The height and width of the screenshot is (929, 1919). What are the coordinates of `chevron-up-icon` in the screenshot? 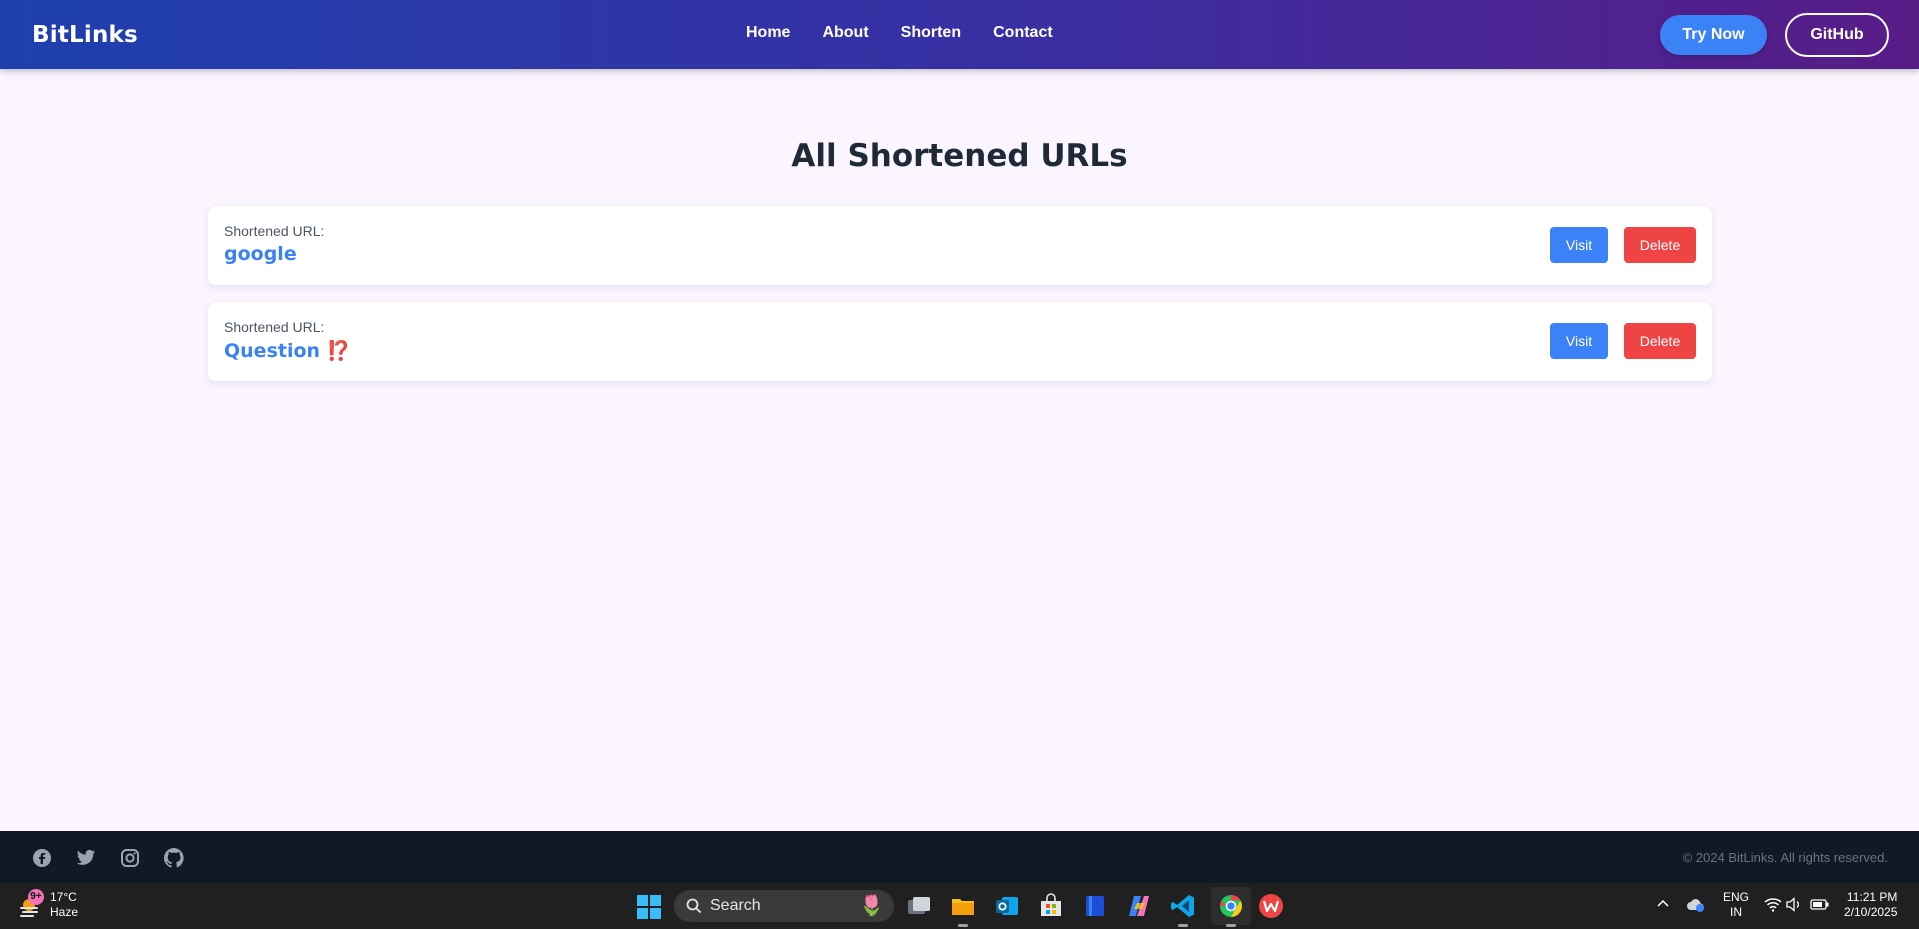 It's located at (1663, 906).